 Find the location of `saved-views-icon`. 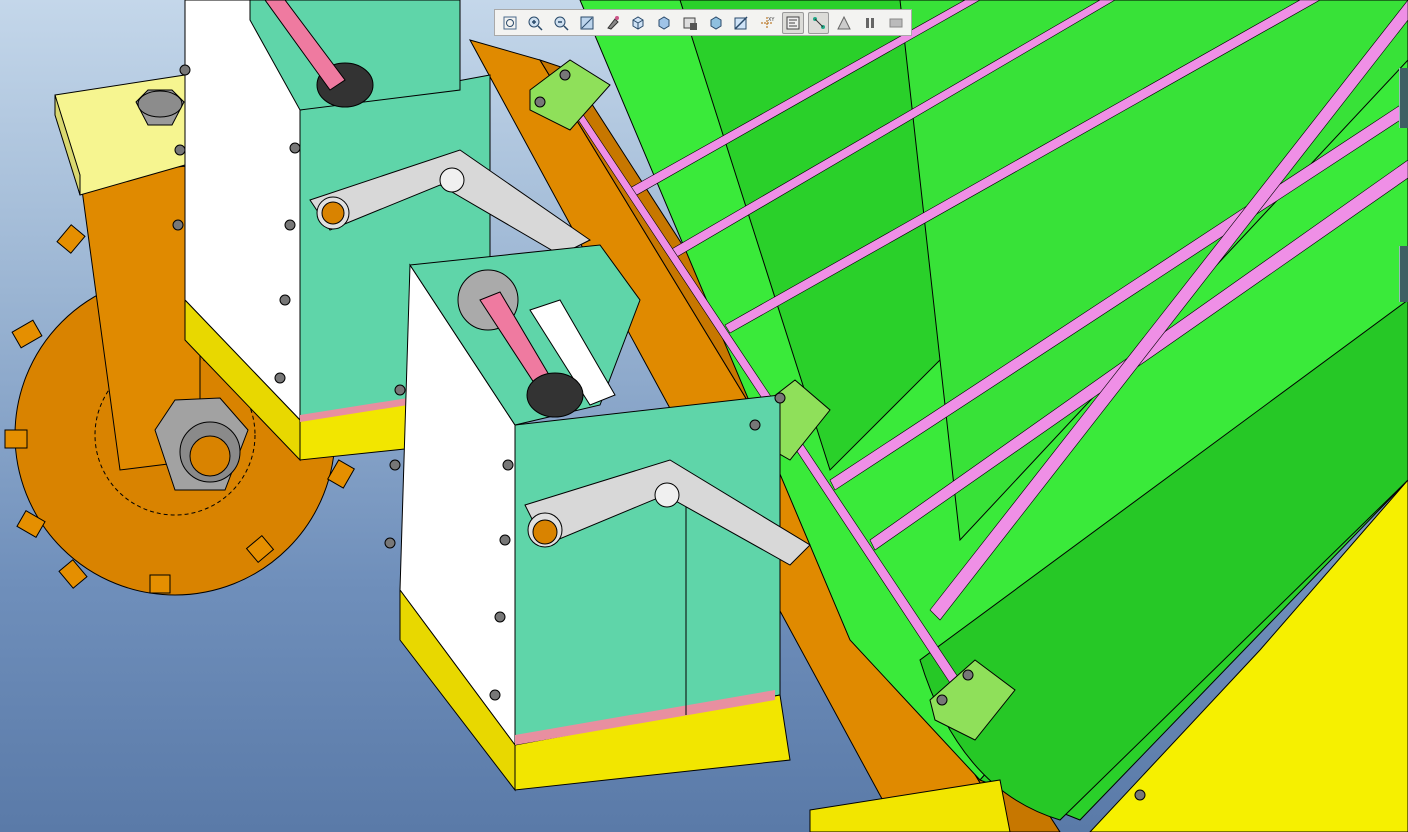

saved-views-icon is located at coordinates (690, 23).